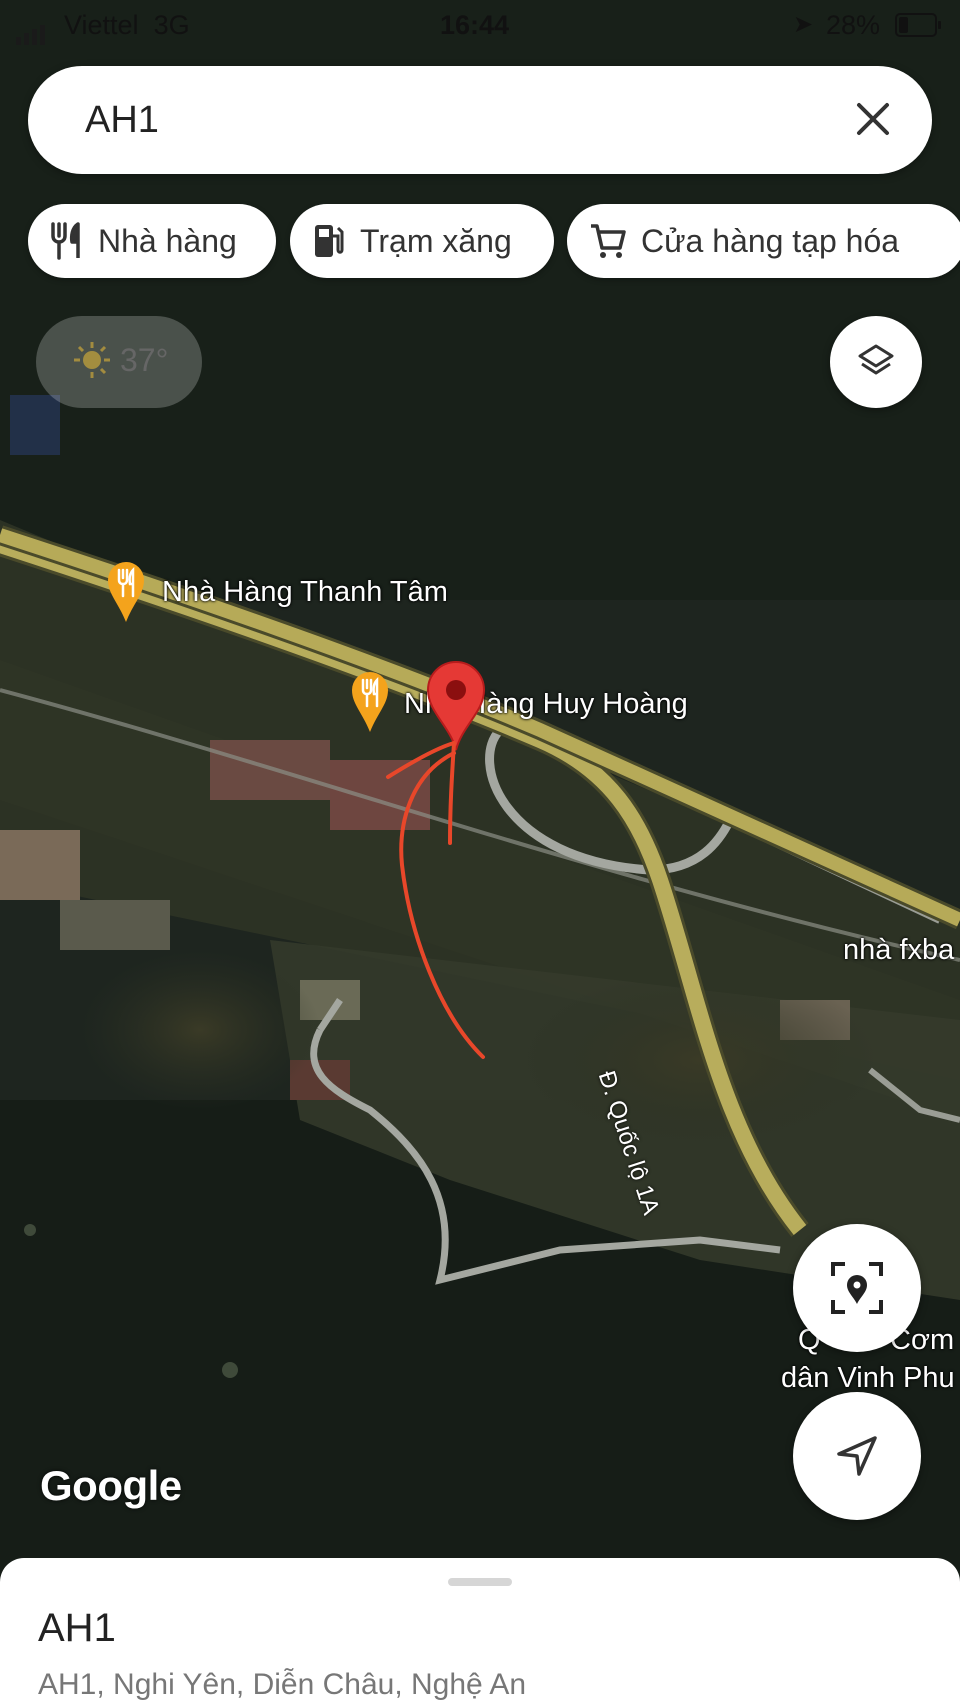 The height and width of the screenshot is (1706, 960). Describe the element at coordinates (305, 592) in the screenshot. I see `place-label: Nhà Hàng Thanh Tâm` at that location.